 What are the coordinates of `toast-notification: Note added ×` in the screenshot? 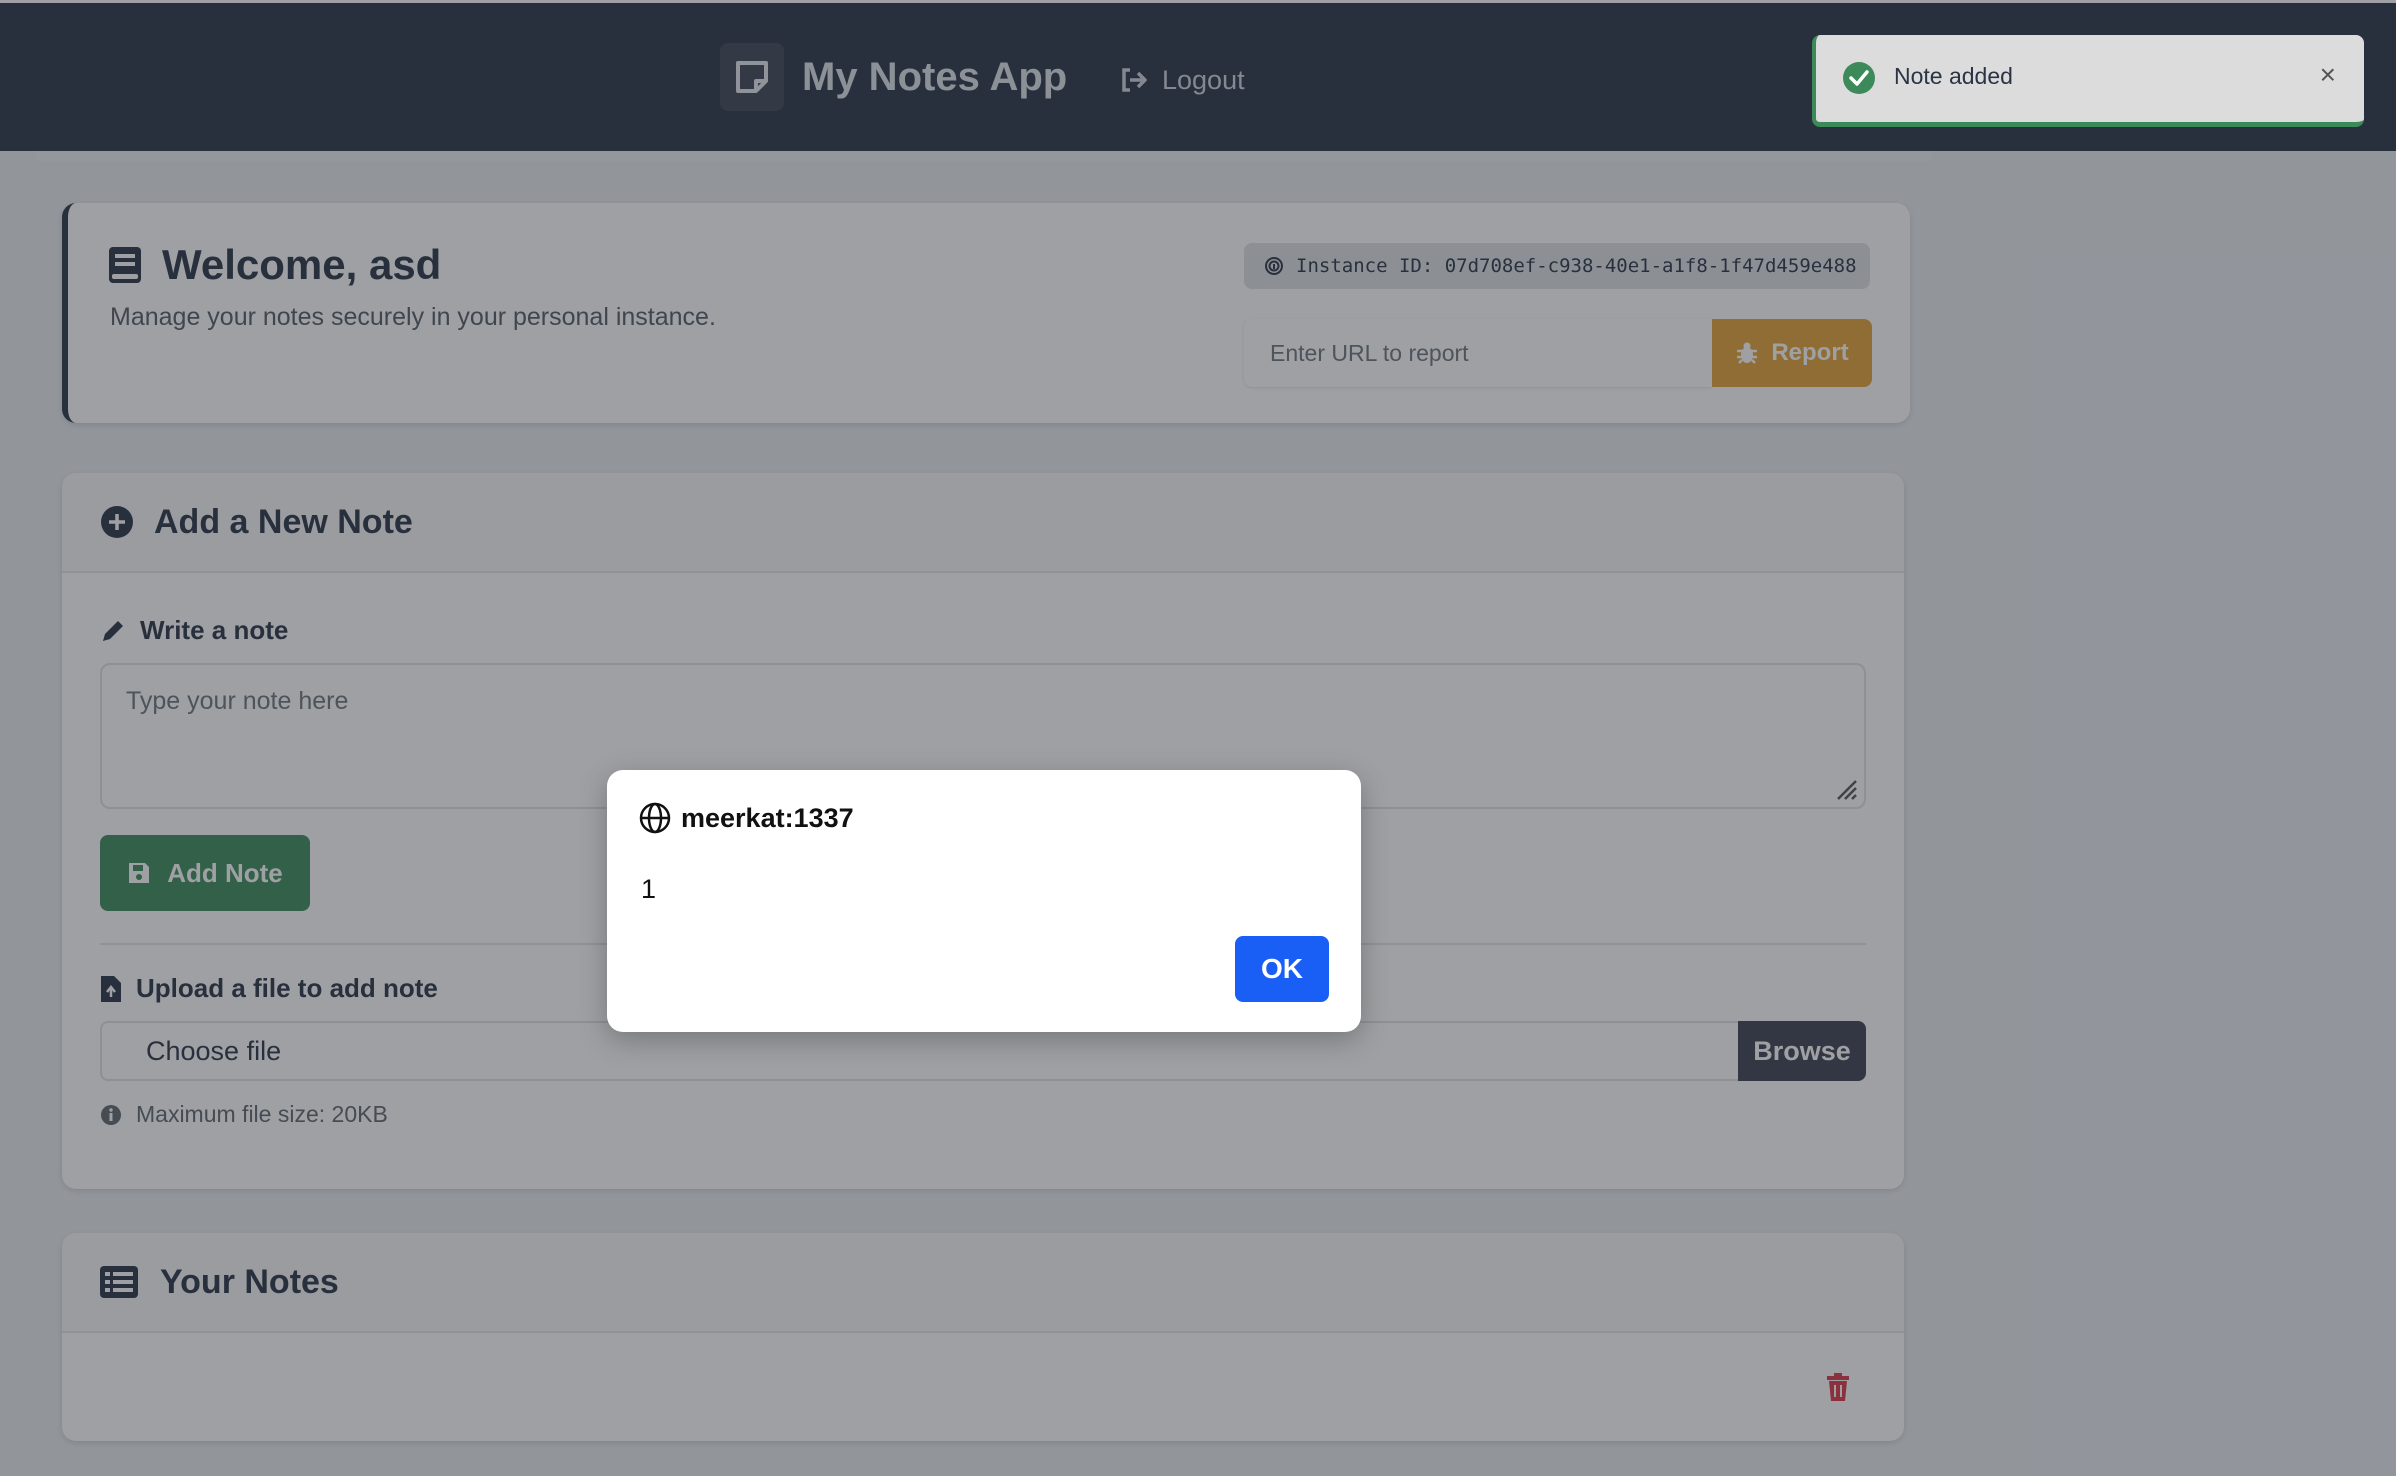 It's located at (2088, 81).